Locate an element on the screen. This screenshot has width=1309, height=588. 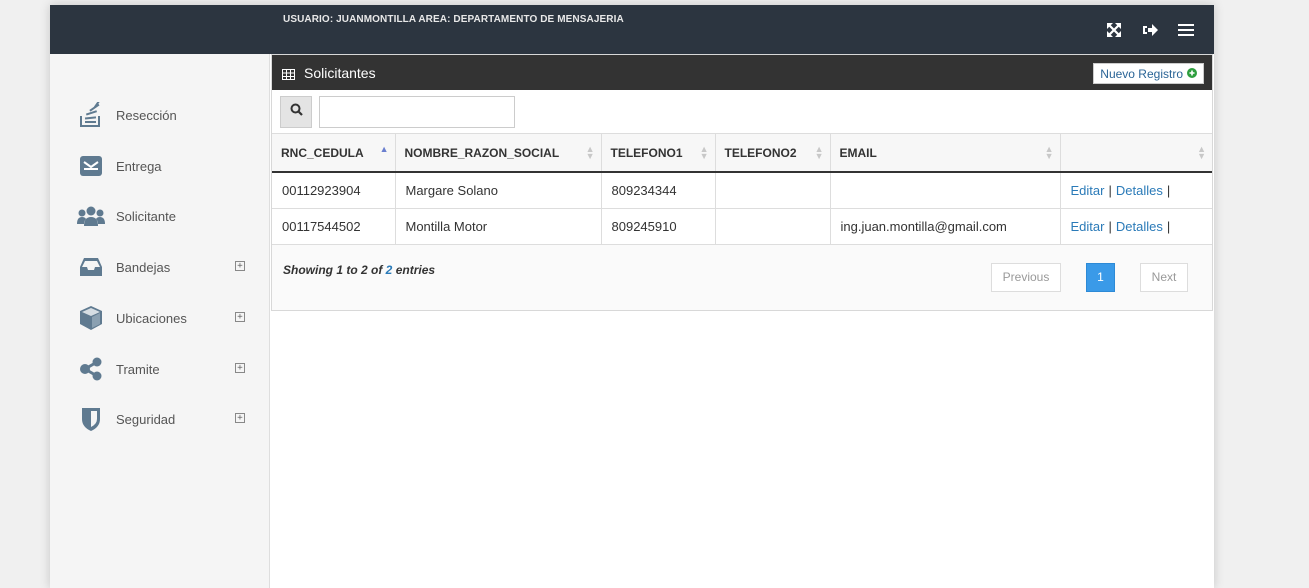
sort-asc-icon: ▲ is located at coordinates (384, 149).